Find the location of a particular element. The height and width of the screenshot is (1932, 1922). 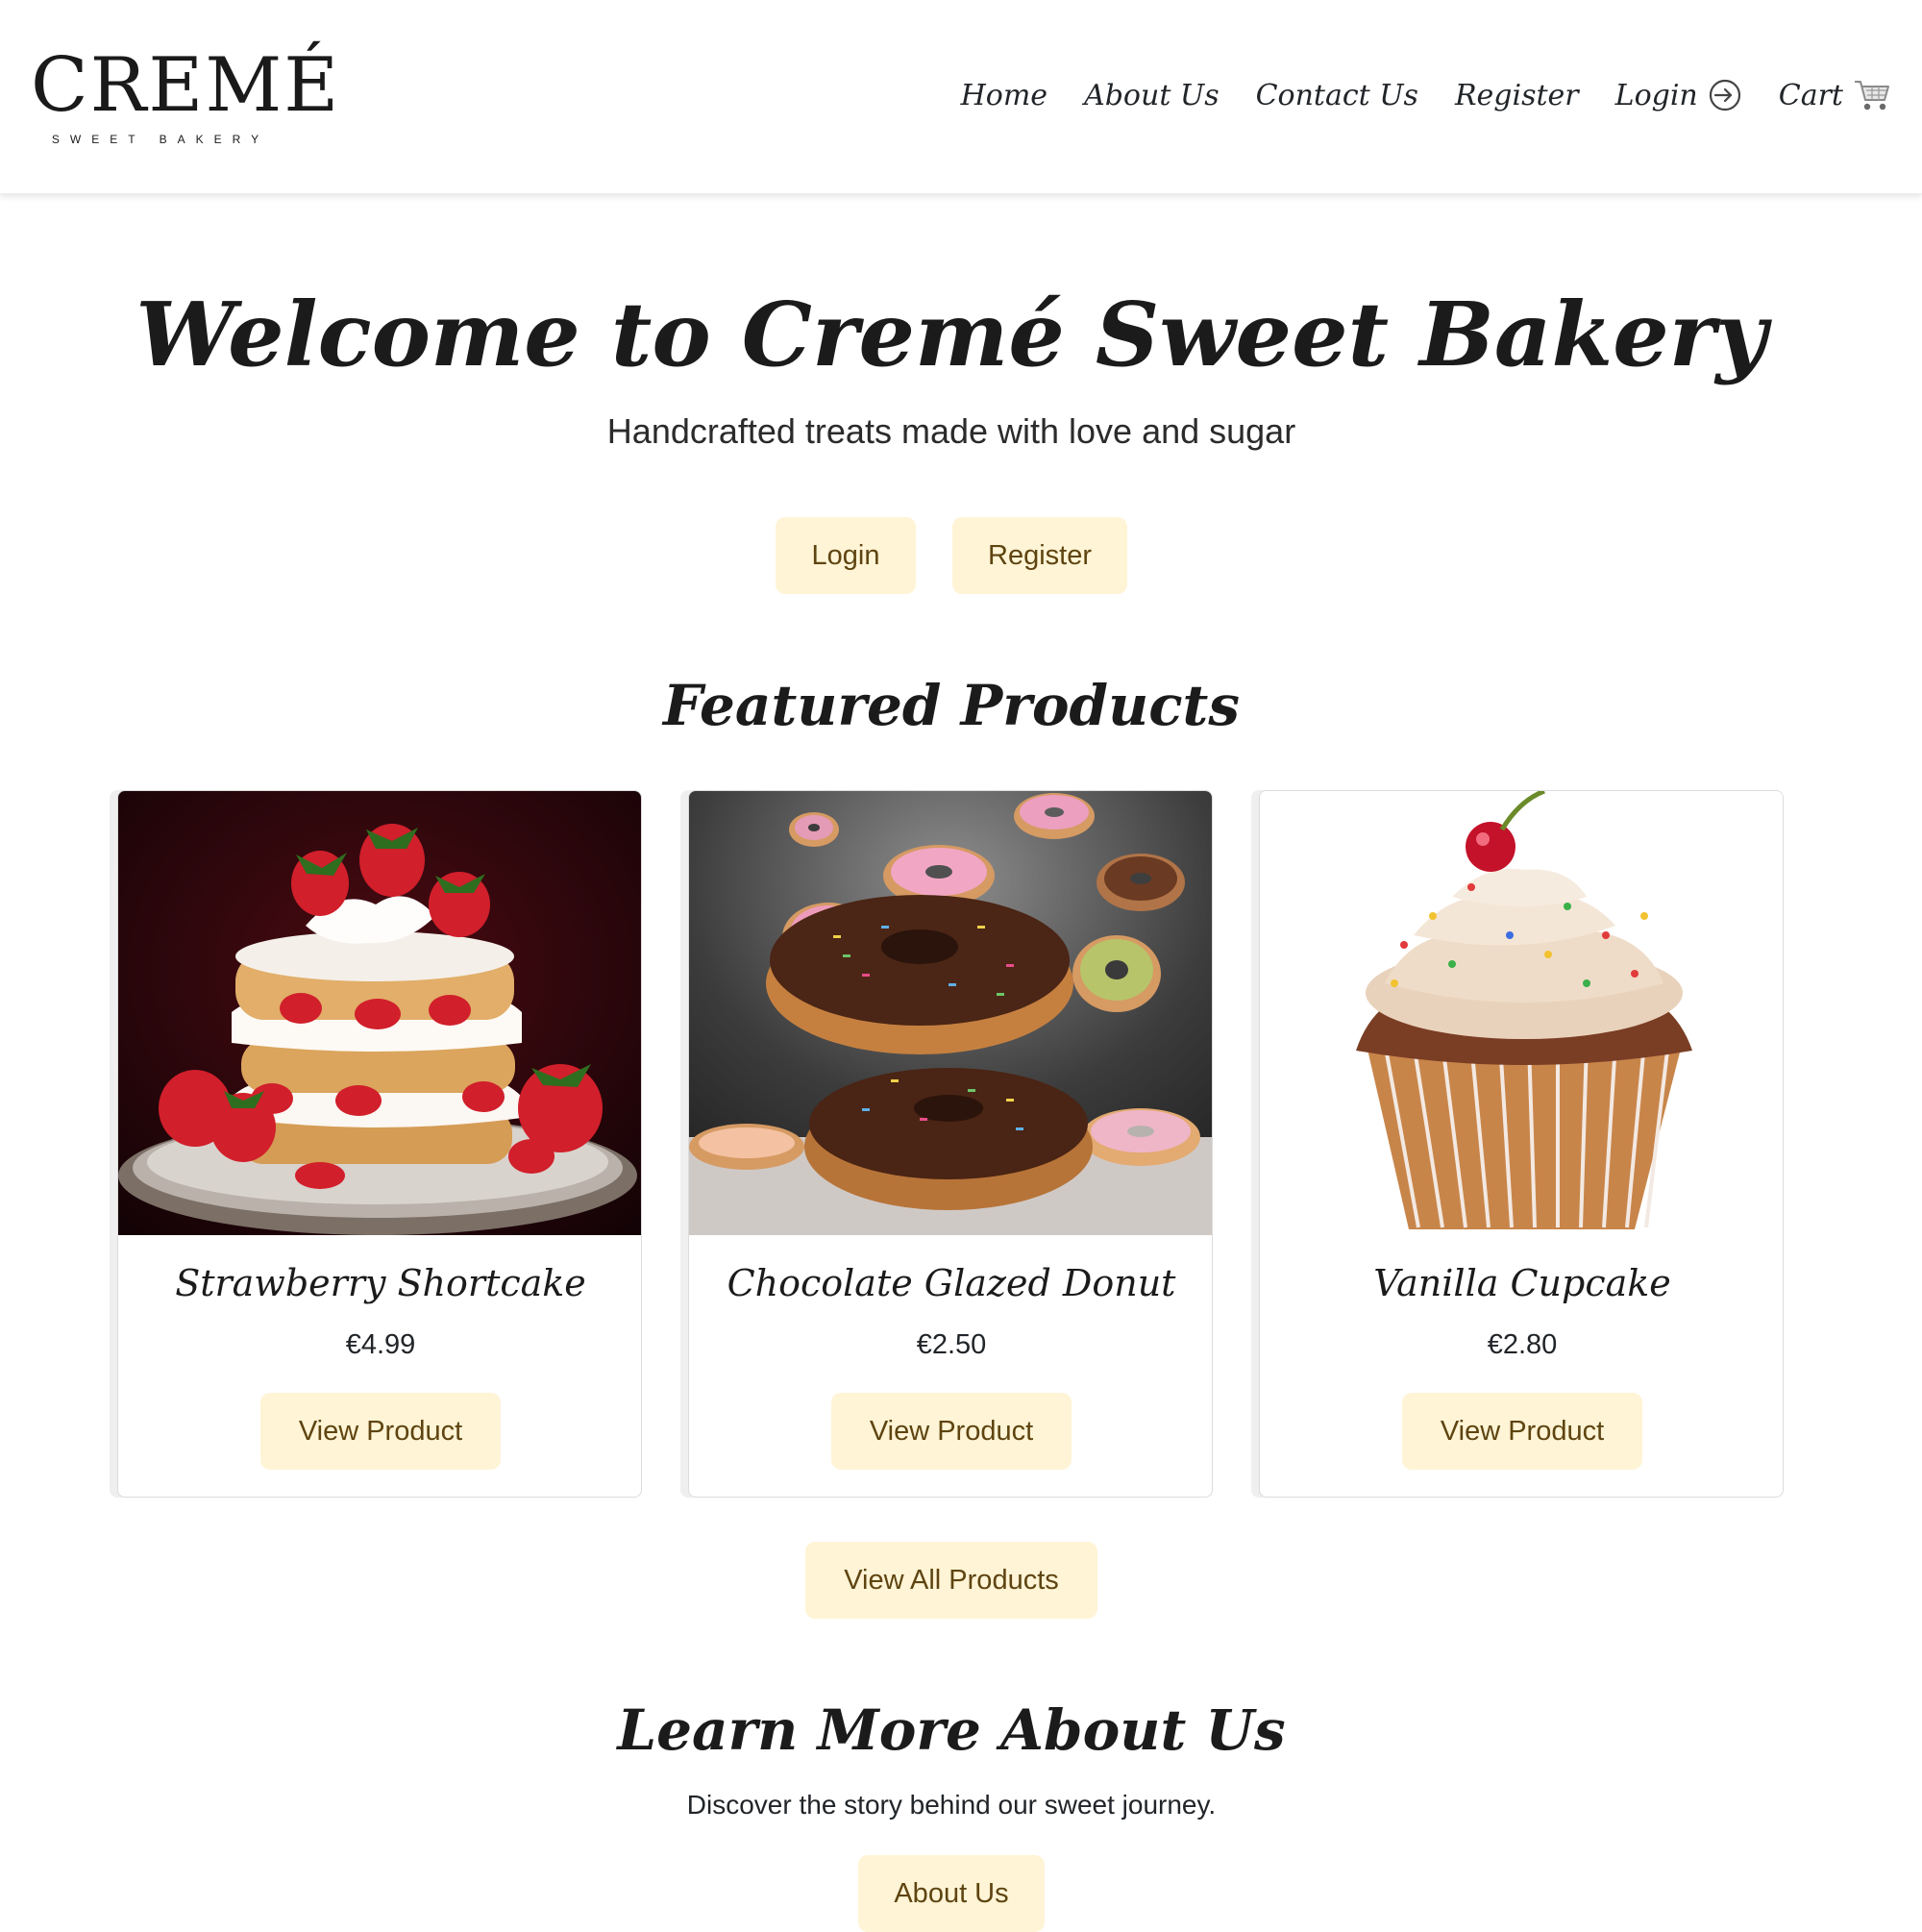

nav-home-link: Home is located at coordinates (1004, 95).